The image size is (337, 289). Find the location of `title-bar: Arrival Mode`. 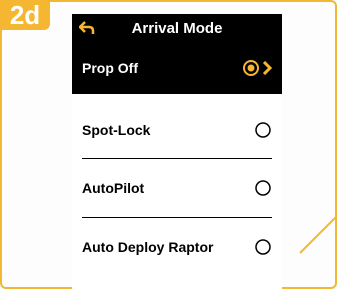

title-bar: Arrival Mode is located at coordinates (177, 28).